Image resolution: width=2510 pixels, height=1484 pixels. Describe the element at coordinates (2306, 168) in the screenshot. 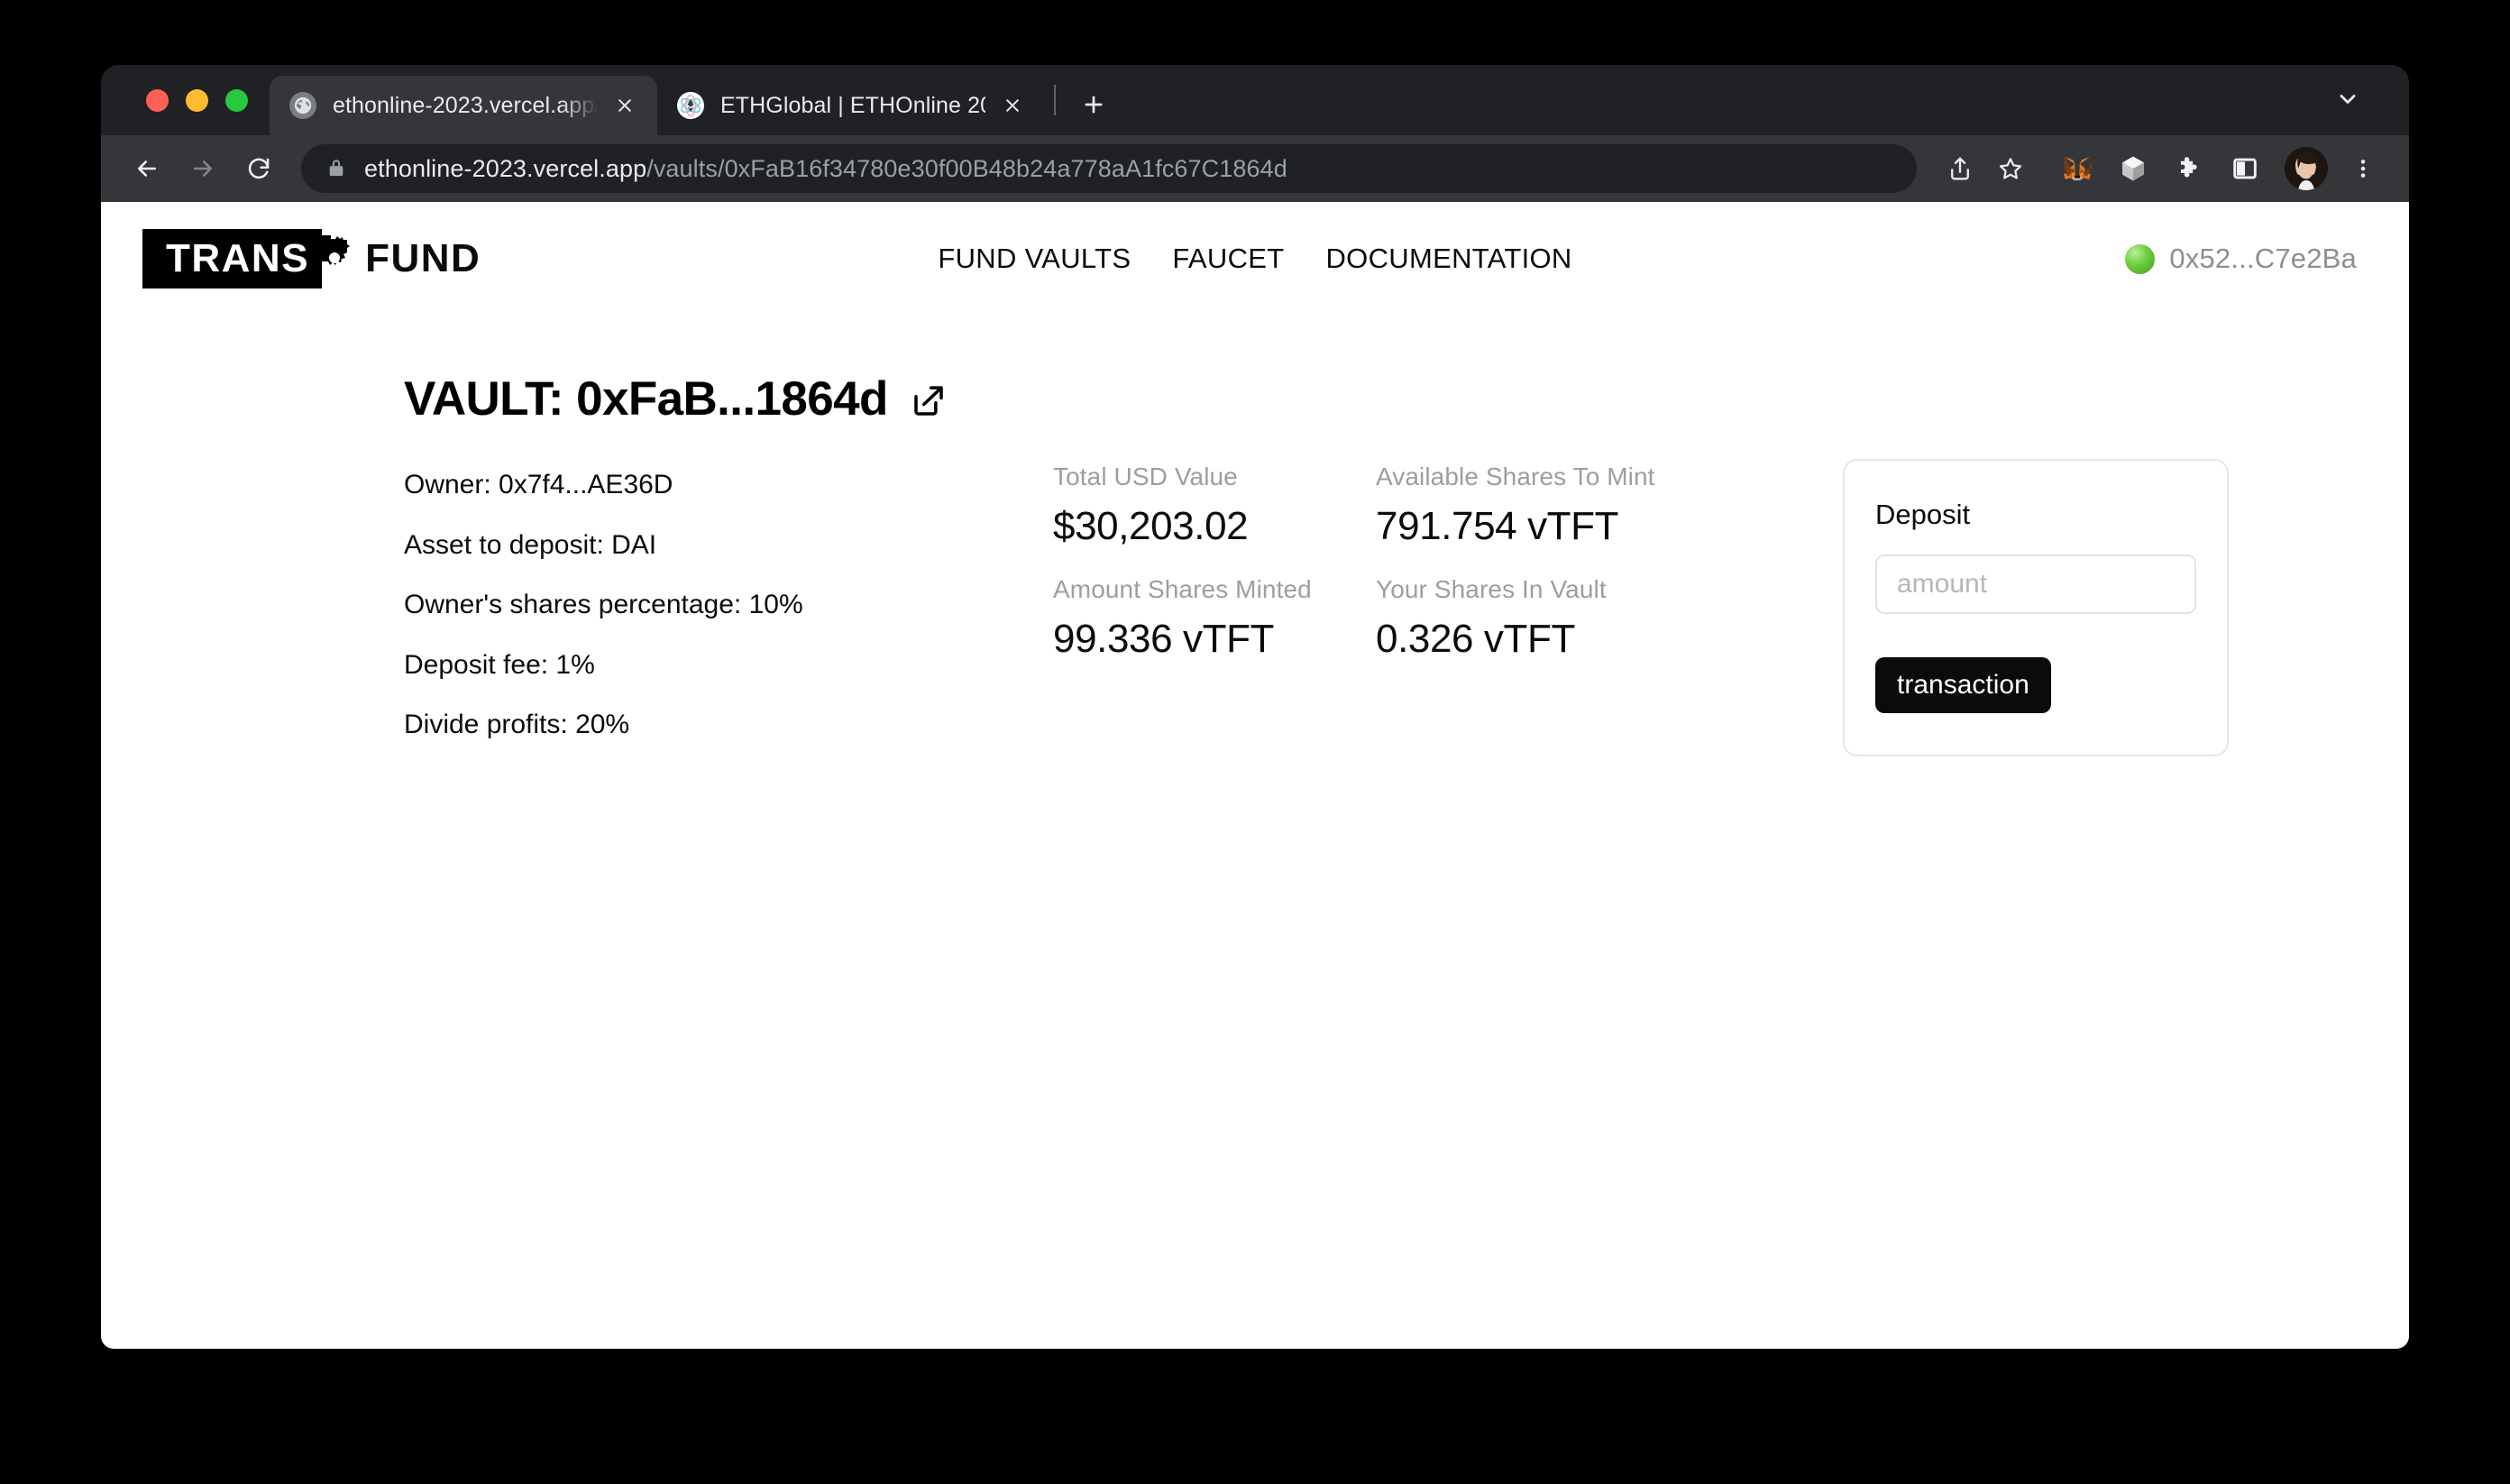

I see `avatar` at that location.